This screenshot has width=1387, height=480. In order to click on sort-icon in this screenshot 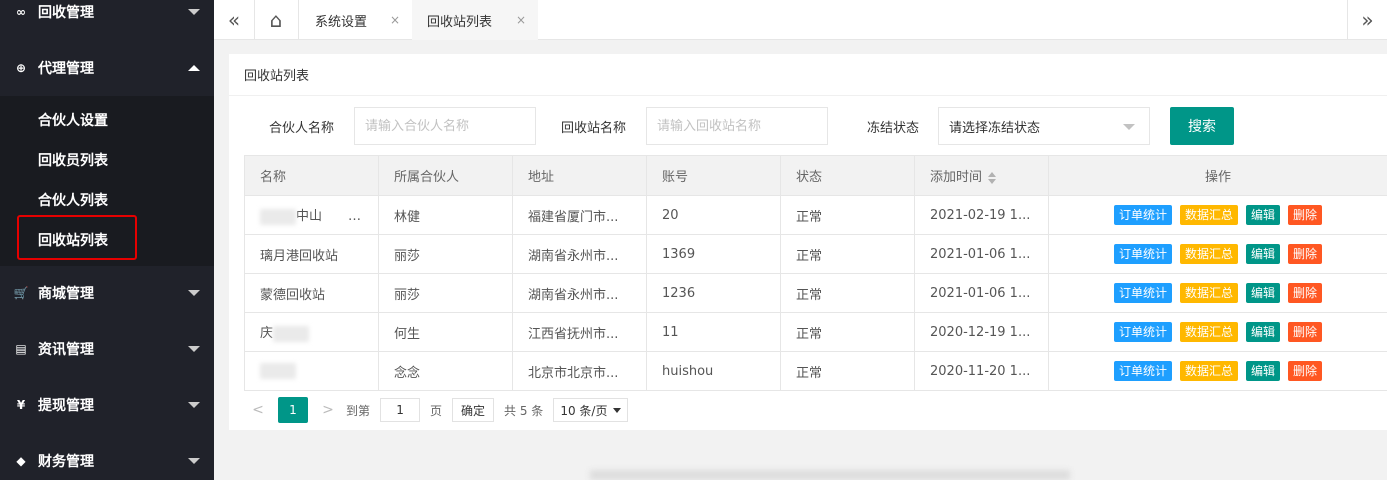, I will do `click(992, 177)`.